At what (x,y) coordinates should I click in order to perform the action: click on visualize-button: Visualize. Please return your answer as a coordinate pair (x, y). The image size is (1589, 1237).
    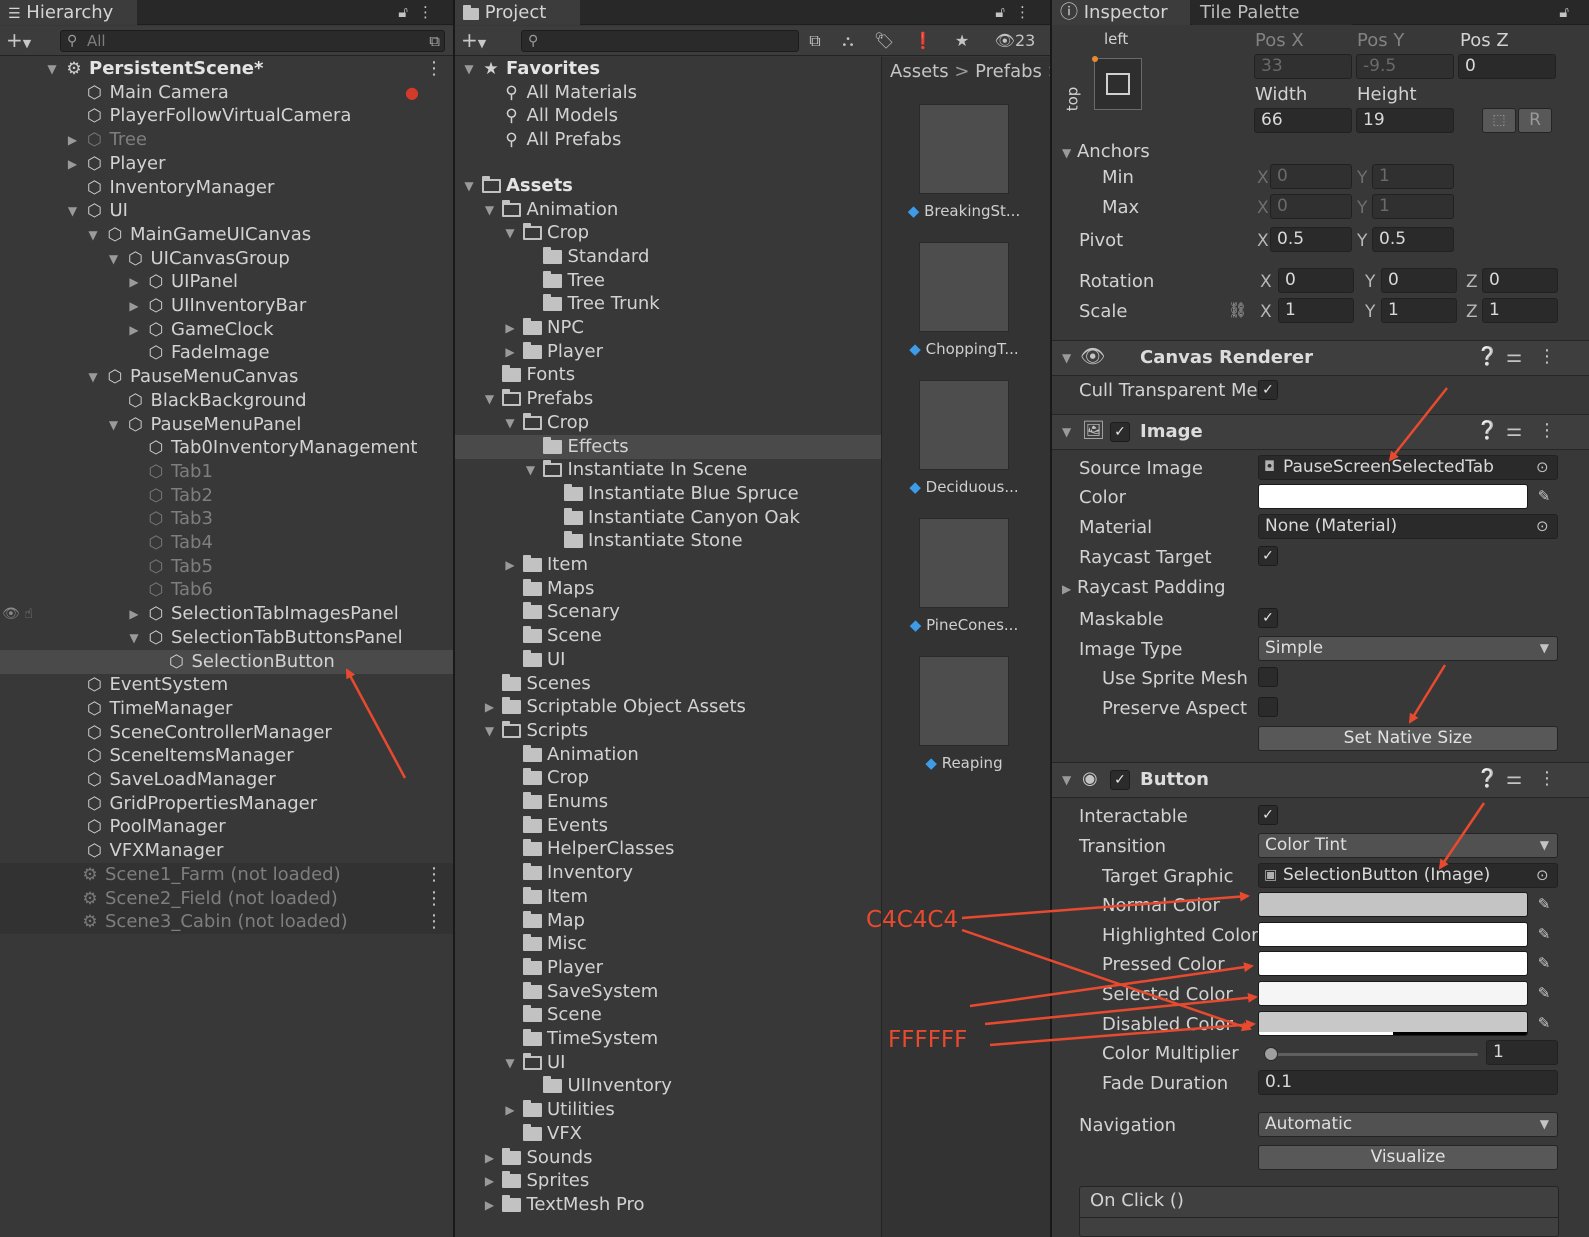
    Looking at the image, I should click on (1408, 1157).